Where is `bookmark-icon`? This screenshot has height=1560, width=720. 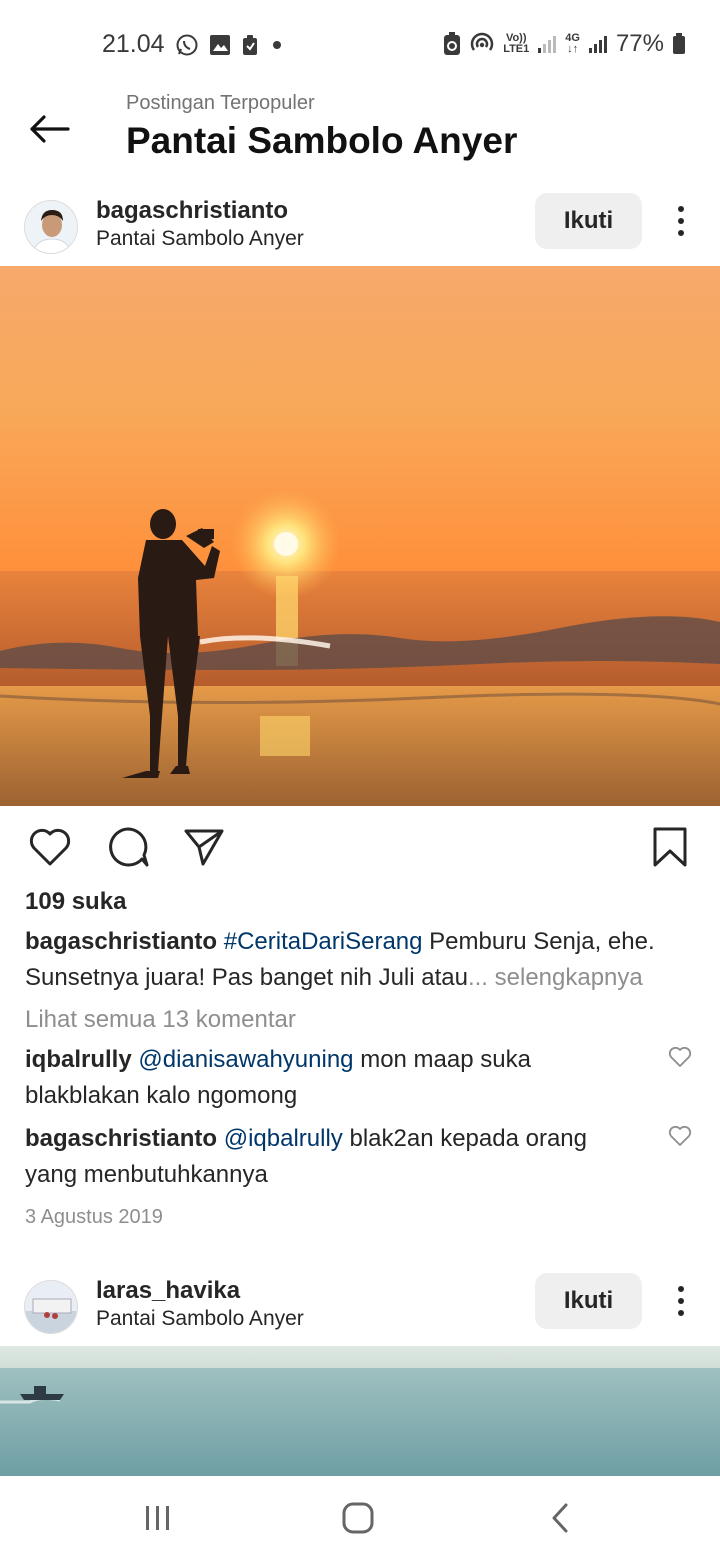
bookmark-icon is located at coordinates (670, 847).